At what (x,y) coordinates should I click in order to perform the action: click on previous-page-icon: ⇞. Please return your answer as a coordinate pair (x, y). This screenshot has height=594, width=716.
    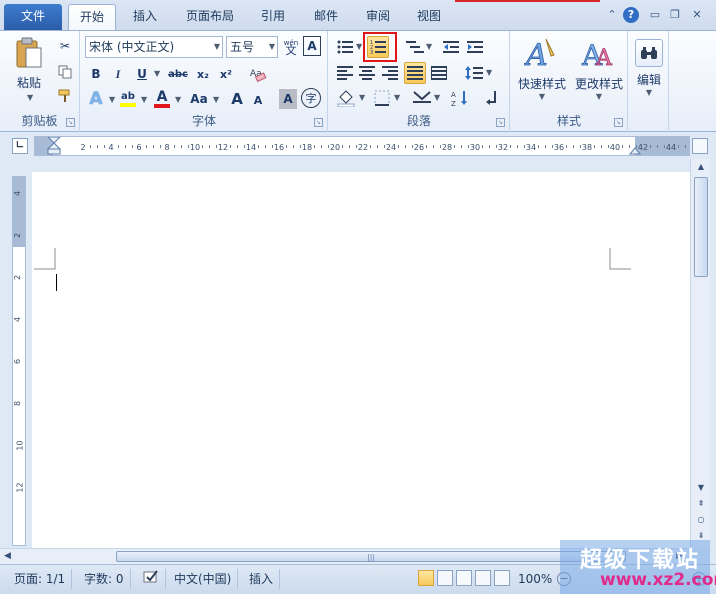
    Looking at the image, I should click on (701, 505).